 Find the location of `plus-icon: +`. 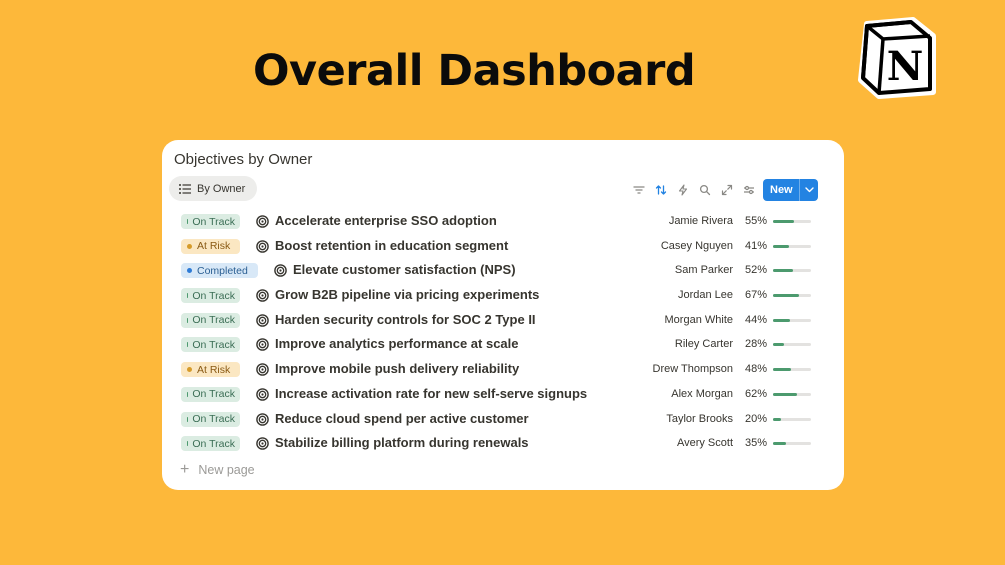

plus-icon: + is located at coordinates (185, 469).